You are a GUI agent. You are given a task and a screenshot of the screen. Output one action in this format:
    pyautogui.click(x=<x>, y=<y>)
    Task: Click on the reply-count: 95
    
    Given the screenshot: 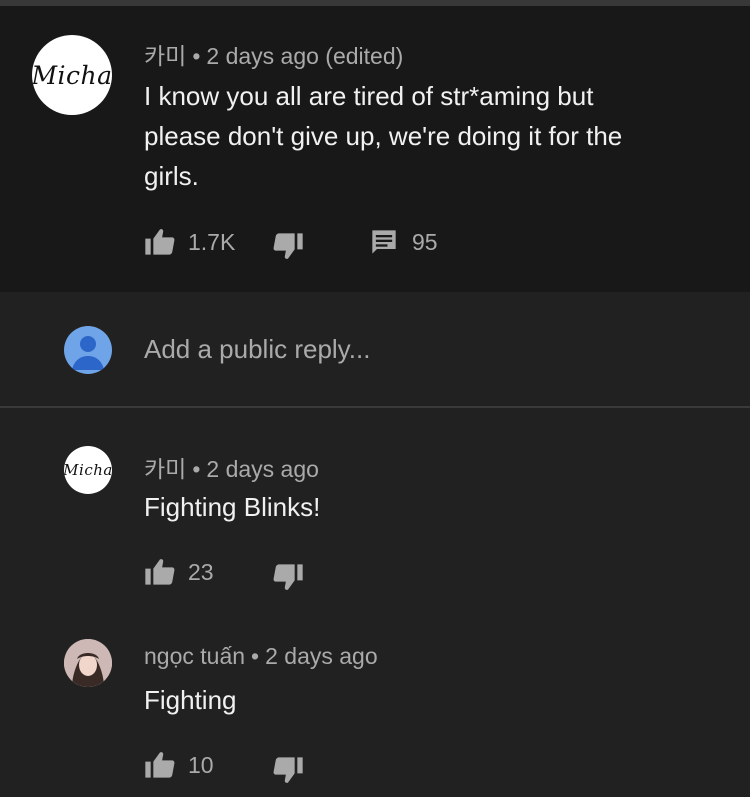 What is the action you would take?
    pyautogui.click(x=425, y=241)
    